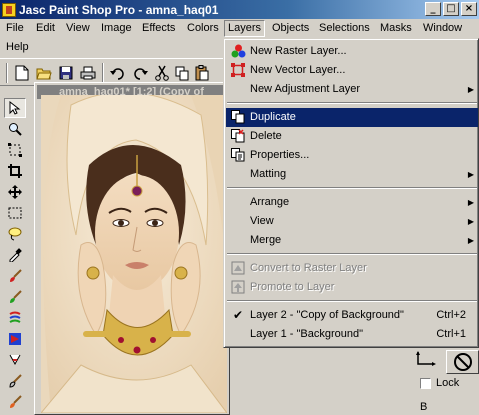 The image size is (479, 415). What do you see at coordinates (305, 89) in the screenshot?
I see `menu-item-label: New Adjustment Layer` at bounding box center [305, 89].